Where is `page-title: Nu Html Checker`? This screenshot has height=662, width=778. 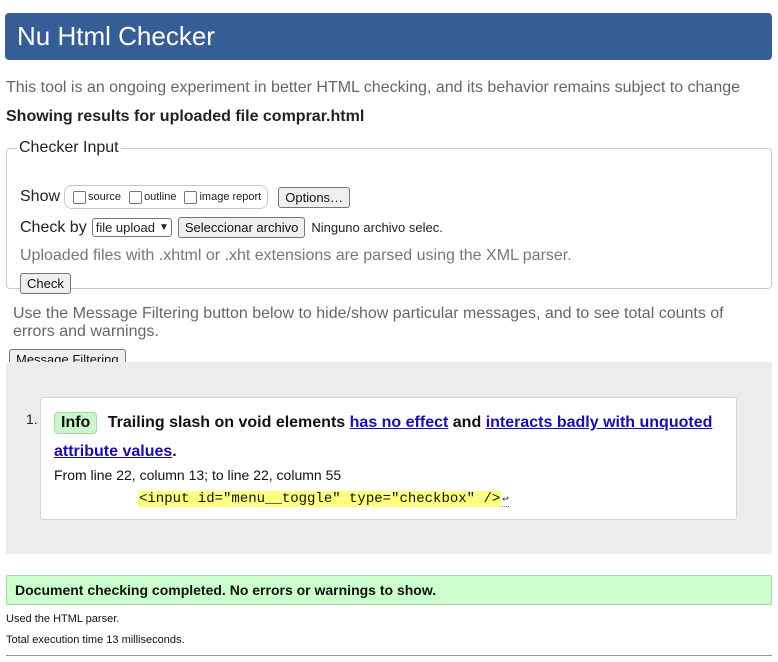
page-title: Nu Html Checker is located at coordinates (116, 36).